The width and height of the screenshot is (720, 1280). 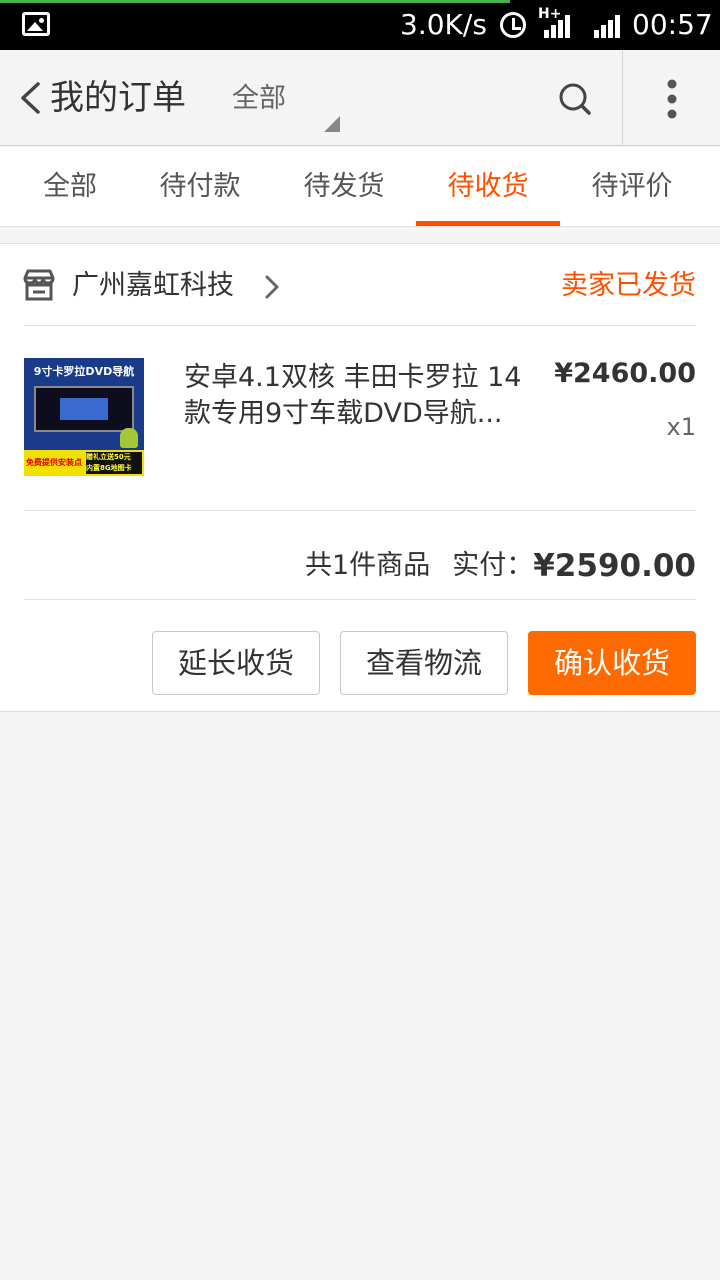 I want to click on tab-pending-review: 待评价, so click(x=632, y=187).